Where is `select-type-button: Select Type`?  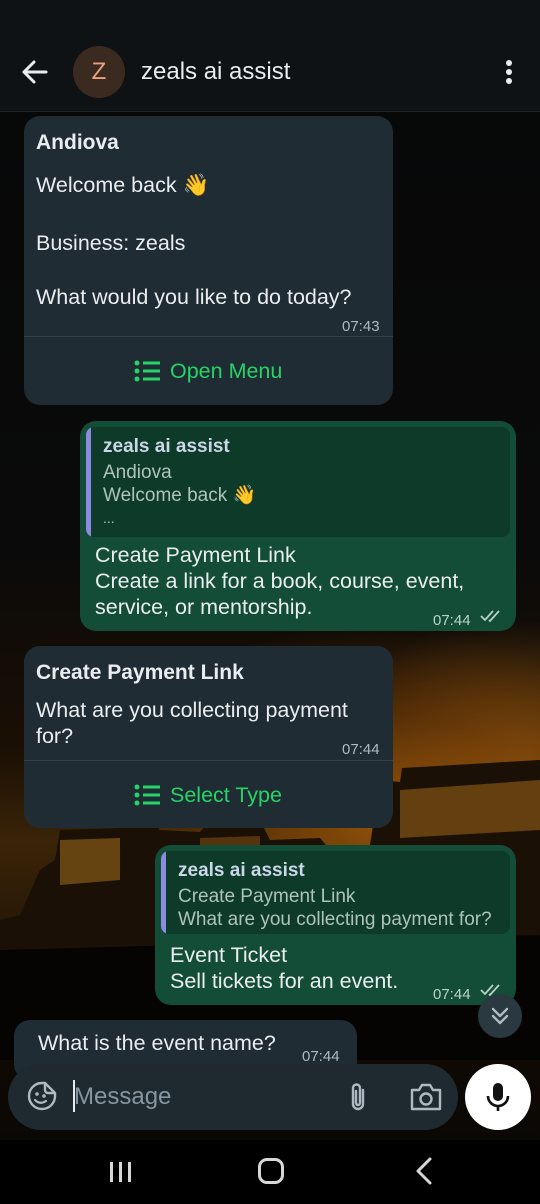
select-type-button: Select Type is located at coordinates (208, 795).